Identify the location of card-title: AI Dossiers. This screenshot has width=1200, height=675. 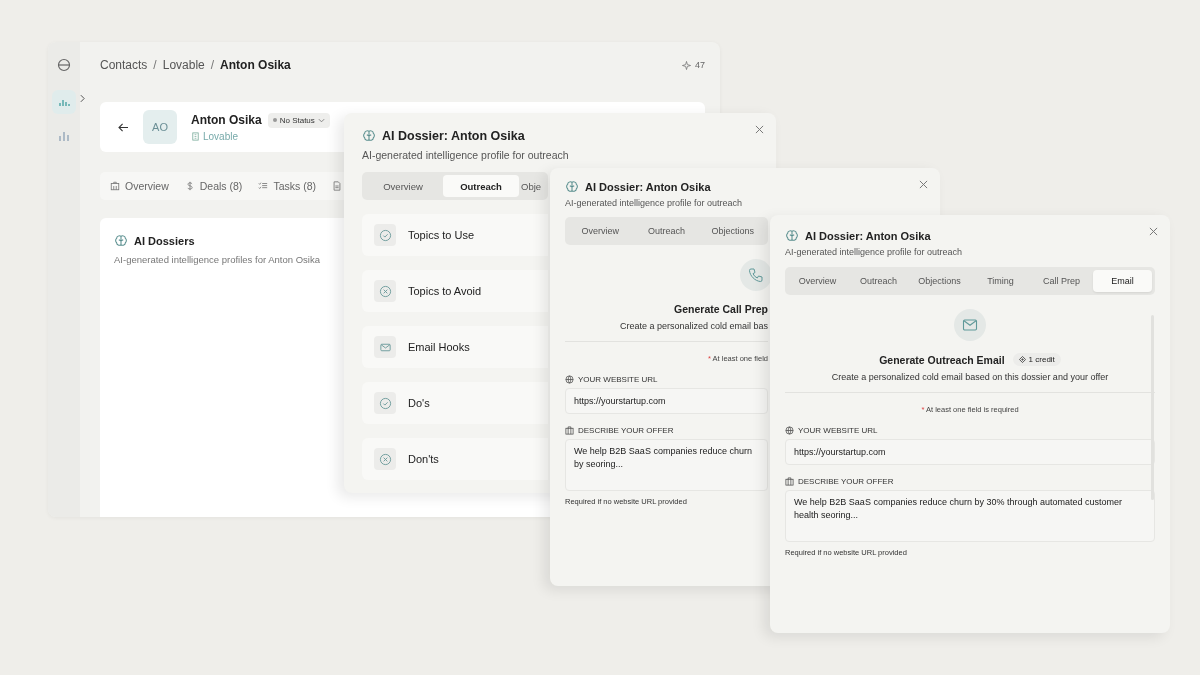
(164, 241).